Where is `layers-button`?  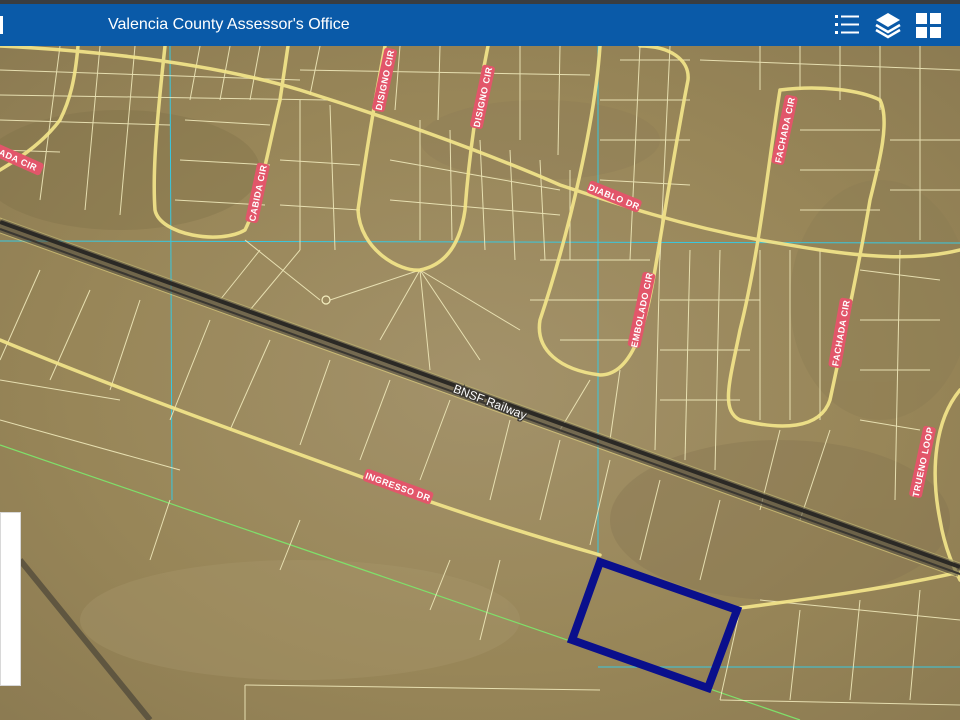 layers-button is located at coordinates (888, 25).